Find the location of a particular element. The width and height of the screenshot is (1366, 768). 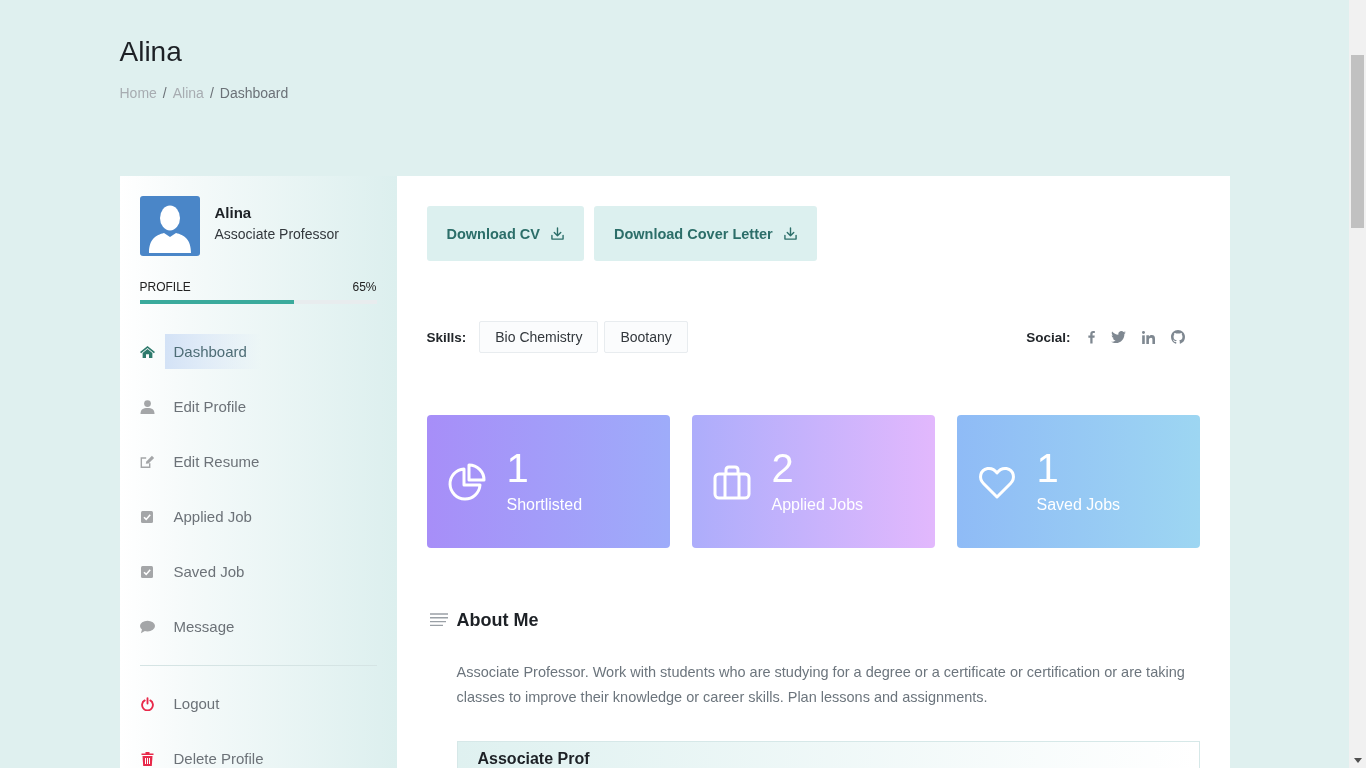

page-title: Alina is located at coordinates (150, 52).